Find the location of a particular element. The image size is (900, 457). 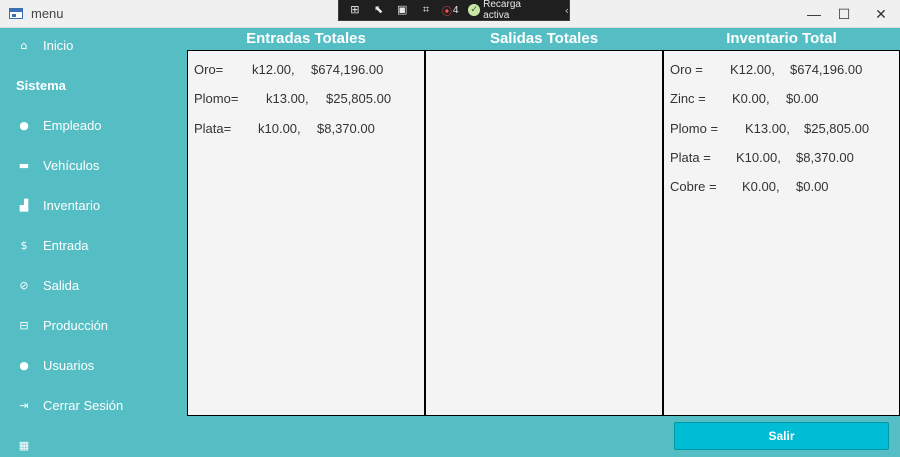

binding-failures-icon: ⦿ is located at coordinates (446, 12).